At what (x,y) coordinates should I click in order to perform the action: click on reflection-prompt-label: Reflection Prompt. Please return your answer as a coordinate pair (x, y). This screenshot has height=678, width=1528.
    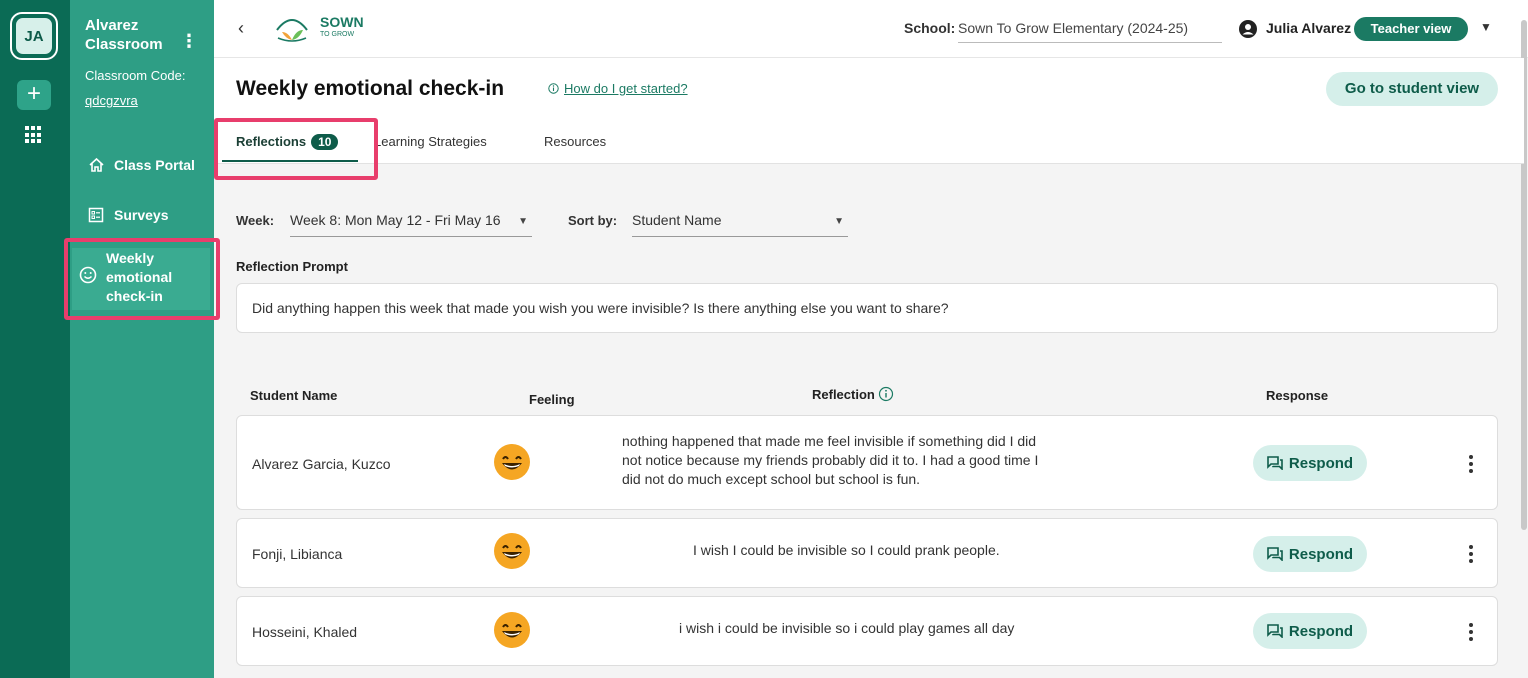
    Looking at the image, I should click on (292, 266).